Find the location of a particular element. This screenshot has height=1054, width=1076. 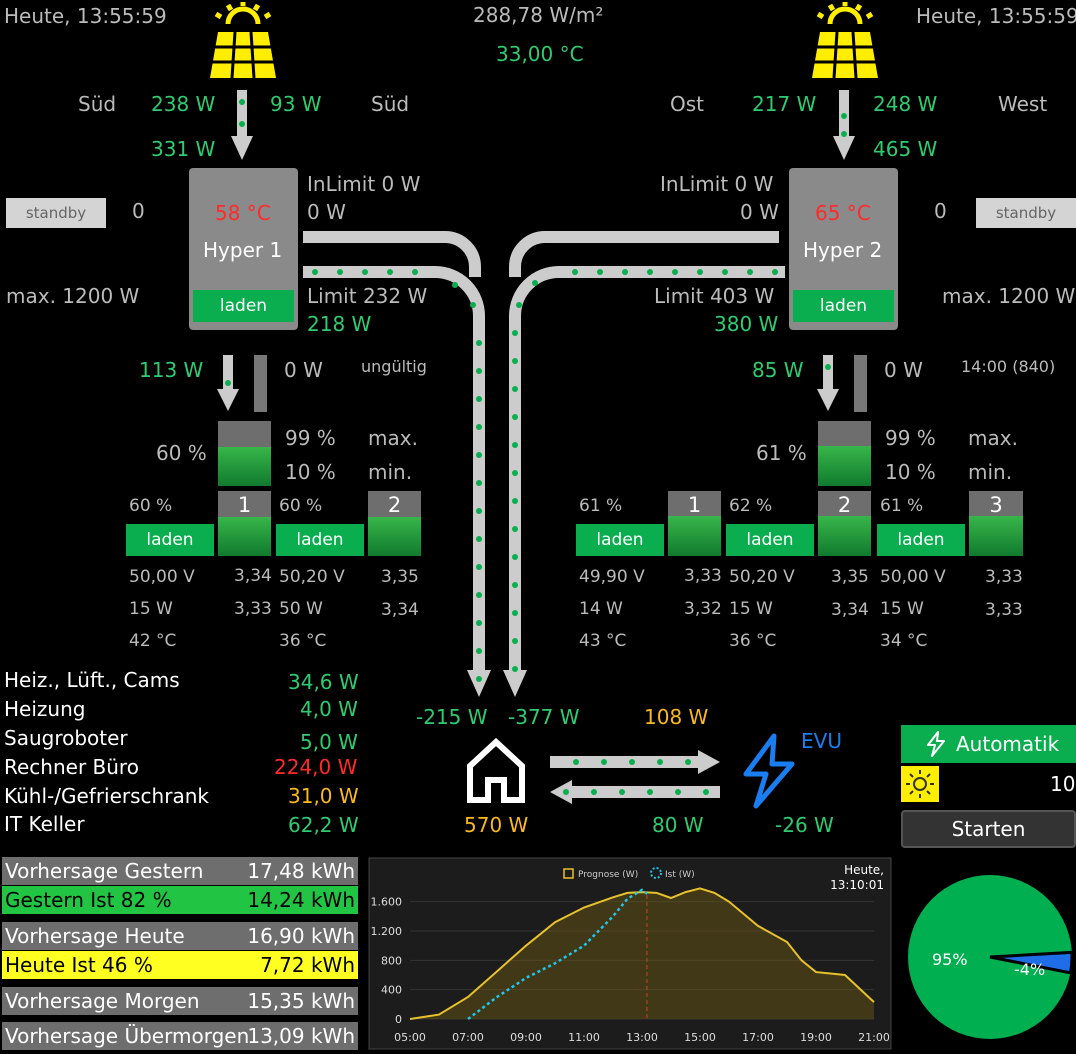

forecast-label: Vorhersage Morgen is located at coordinates (102, 1001).